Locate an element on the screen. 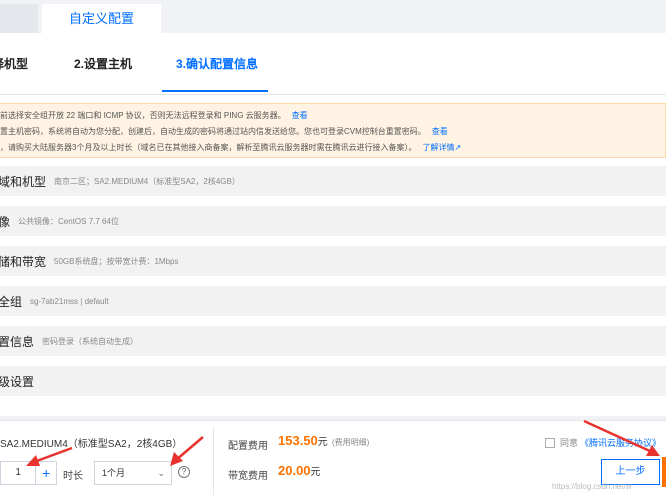 This screenshot has height=500, width=666. quantity-stepper: 1 + is located at coordinates (28, 473).